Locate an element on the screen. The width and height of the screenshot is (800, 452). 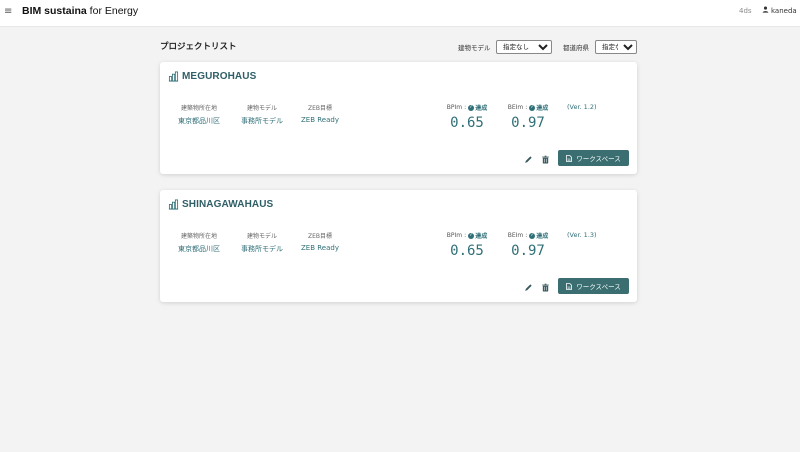
environment-label: 4ds is located at coordinates (745, 11).